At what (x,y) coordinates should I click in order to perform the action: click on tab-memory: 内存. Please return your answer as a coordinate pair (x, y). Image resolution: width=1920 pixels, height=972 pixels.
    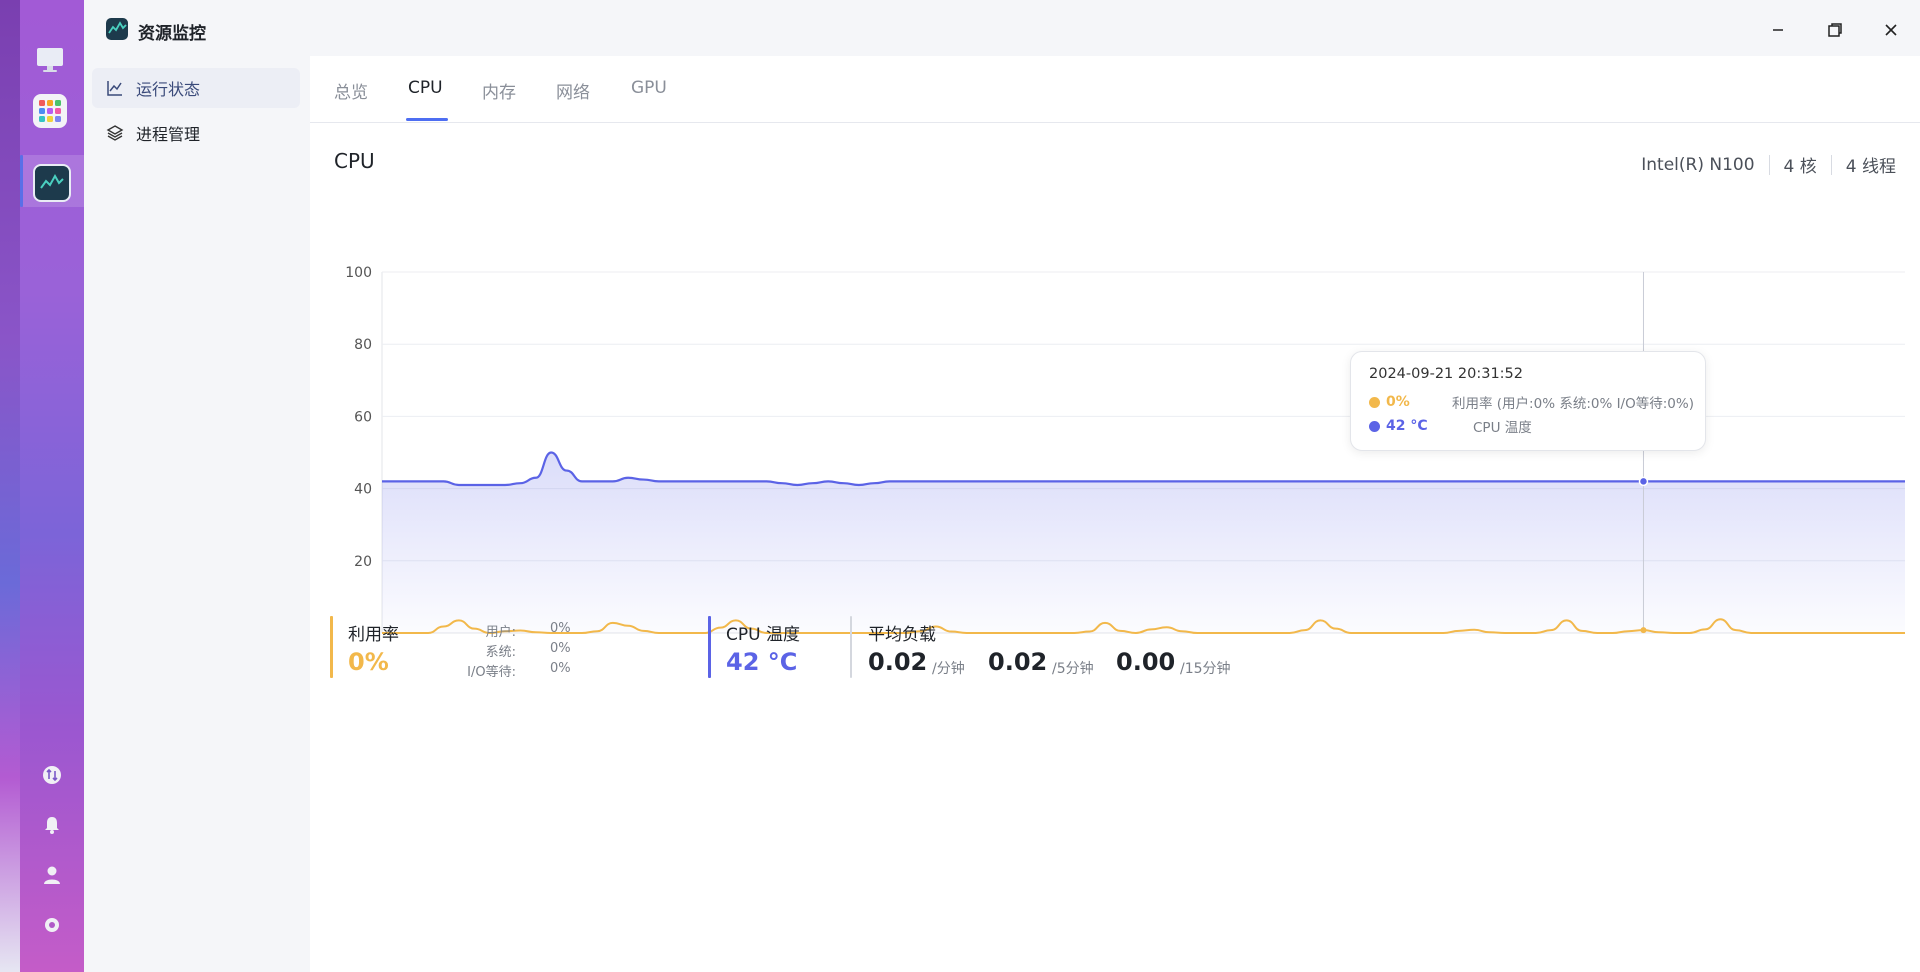
    Looking at the image, I should click on (499, 90).